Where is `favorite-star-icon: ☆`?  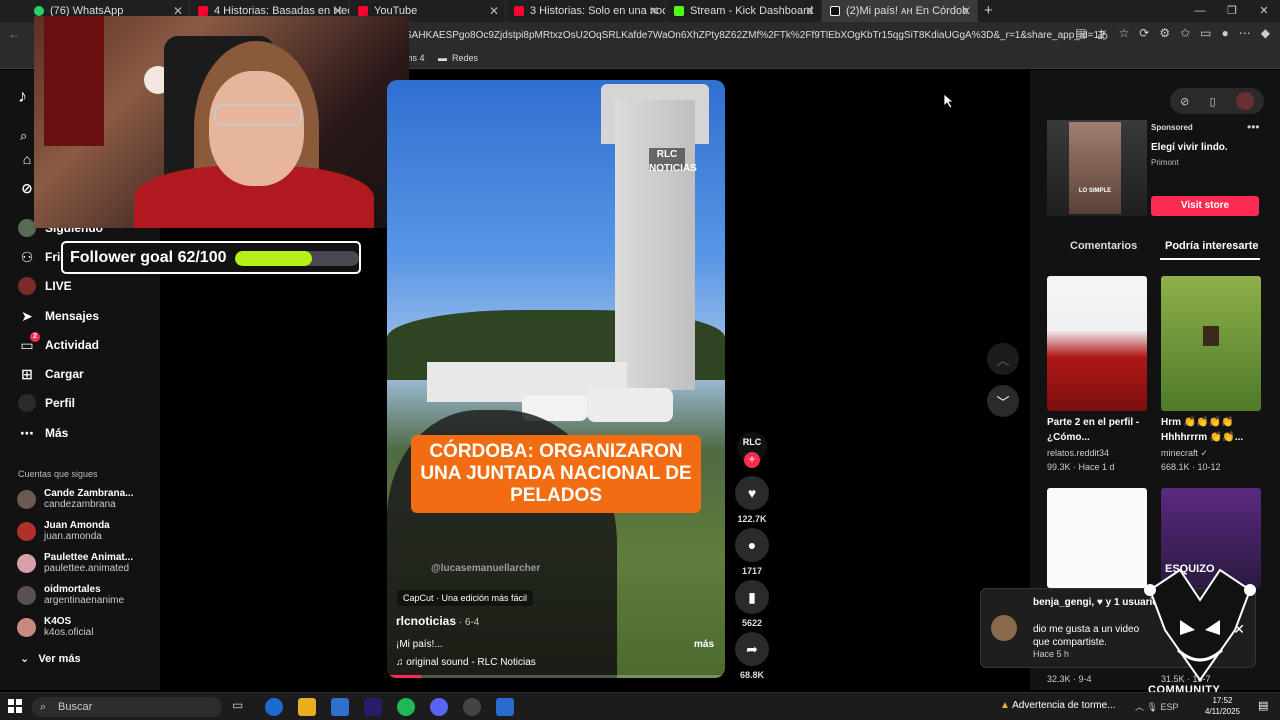 favorite-star-icon: ☆ is located at coordinates (1124, 34).